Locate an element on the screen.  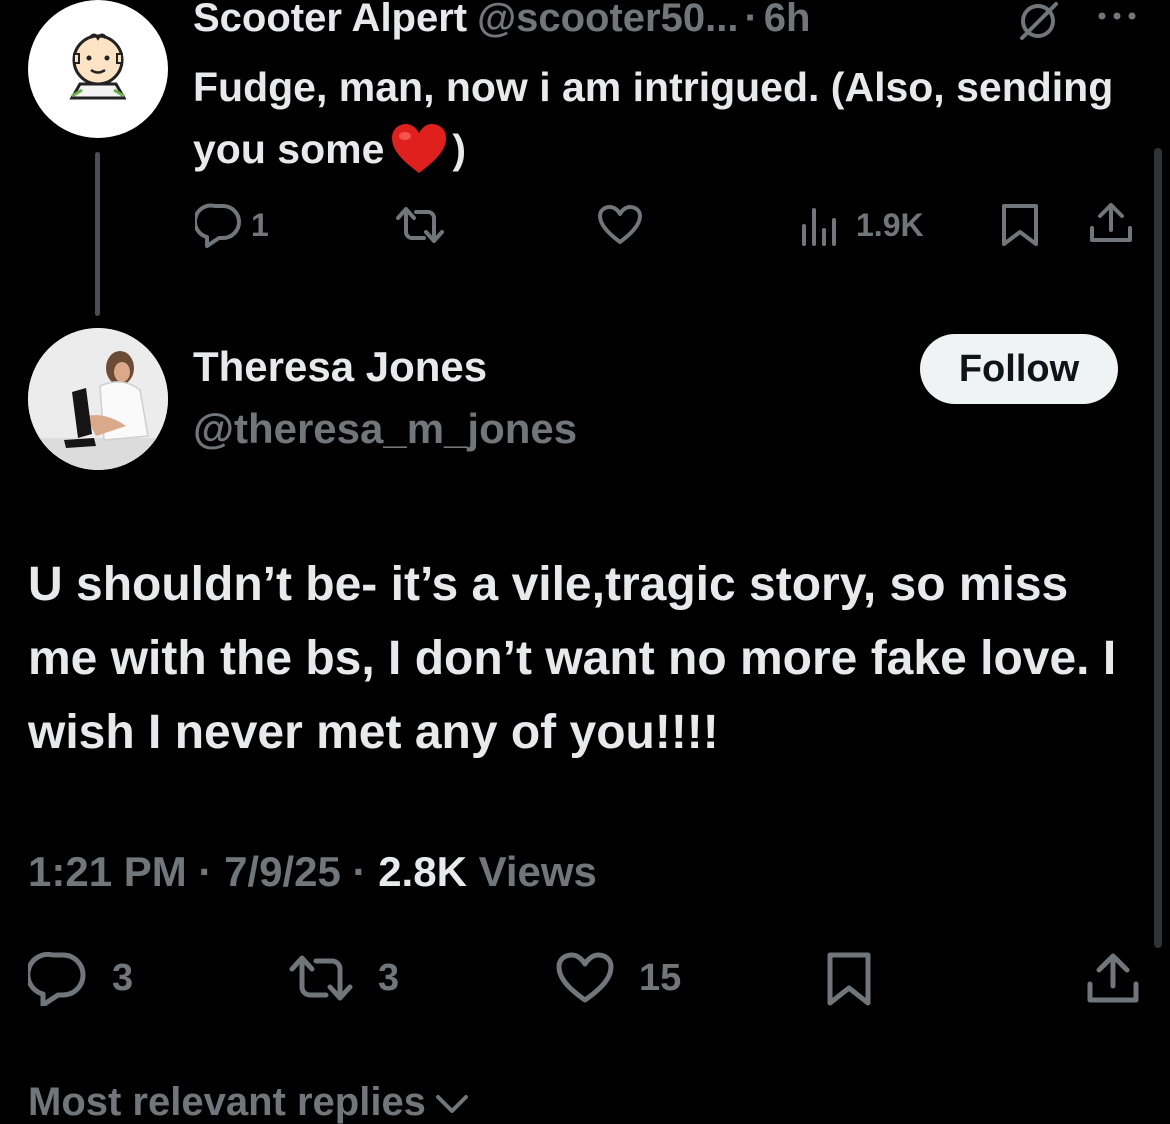
replies-sort-label: Most relevant replies is located at coordinates (227, 1102).